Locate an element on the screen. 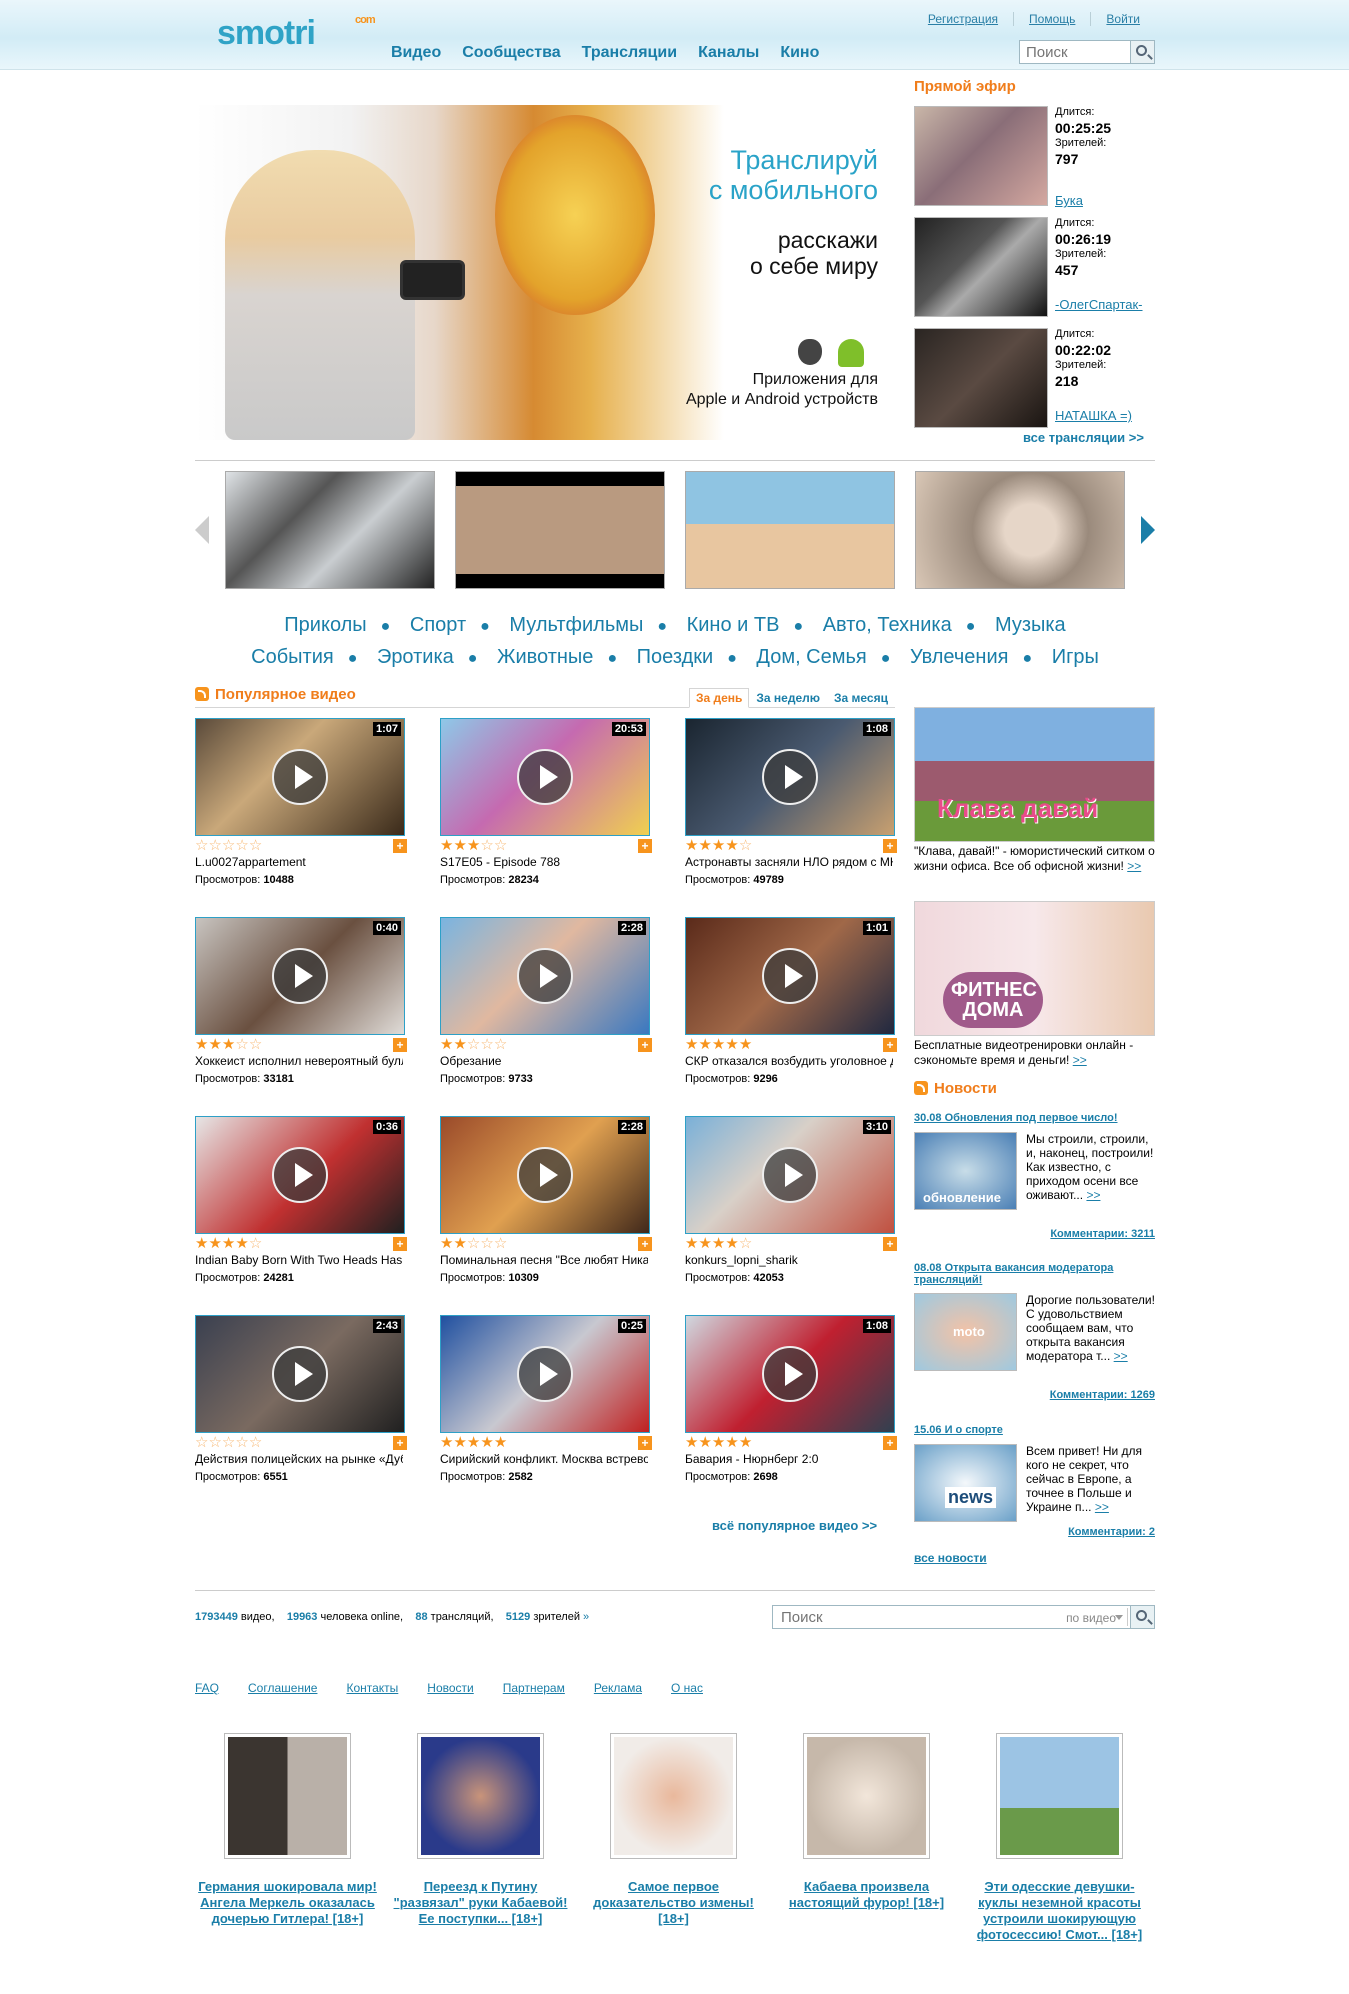 Image resolution: width=1349 pixels, height=1994 pixels. rating-stars: ★★☆☆☆ is located at coordinates (473, 1243).